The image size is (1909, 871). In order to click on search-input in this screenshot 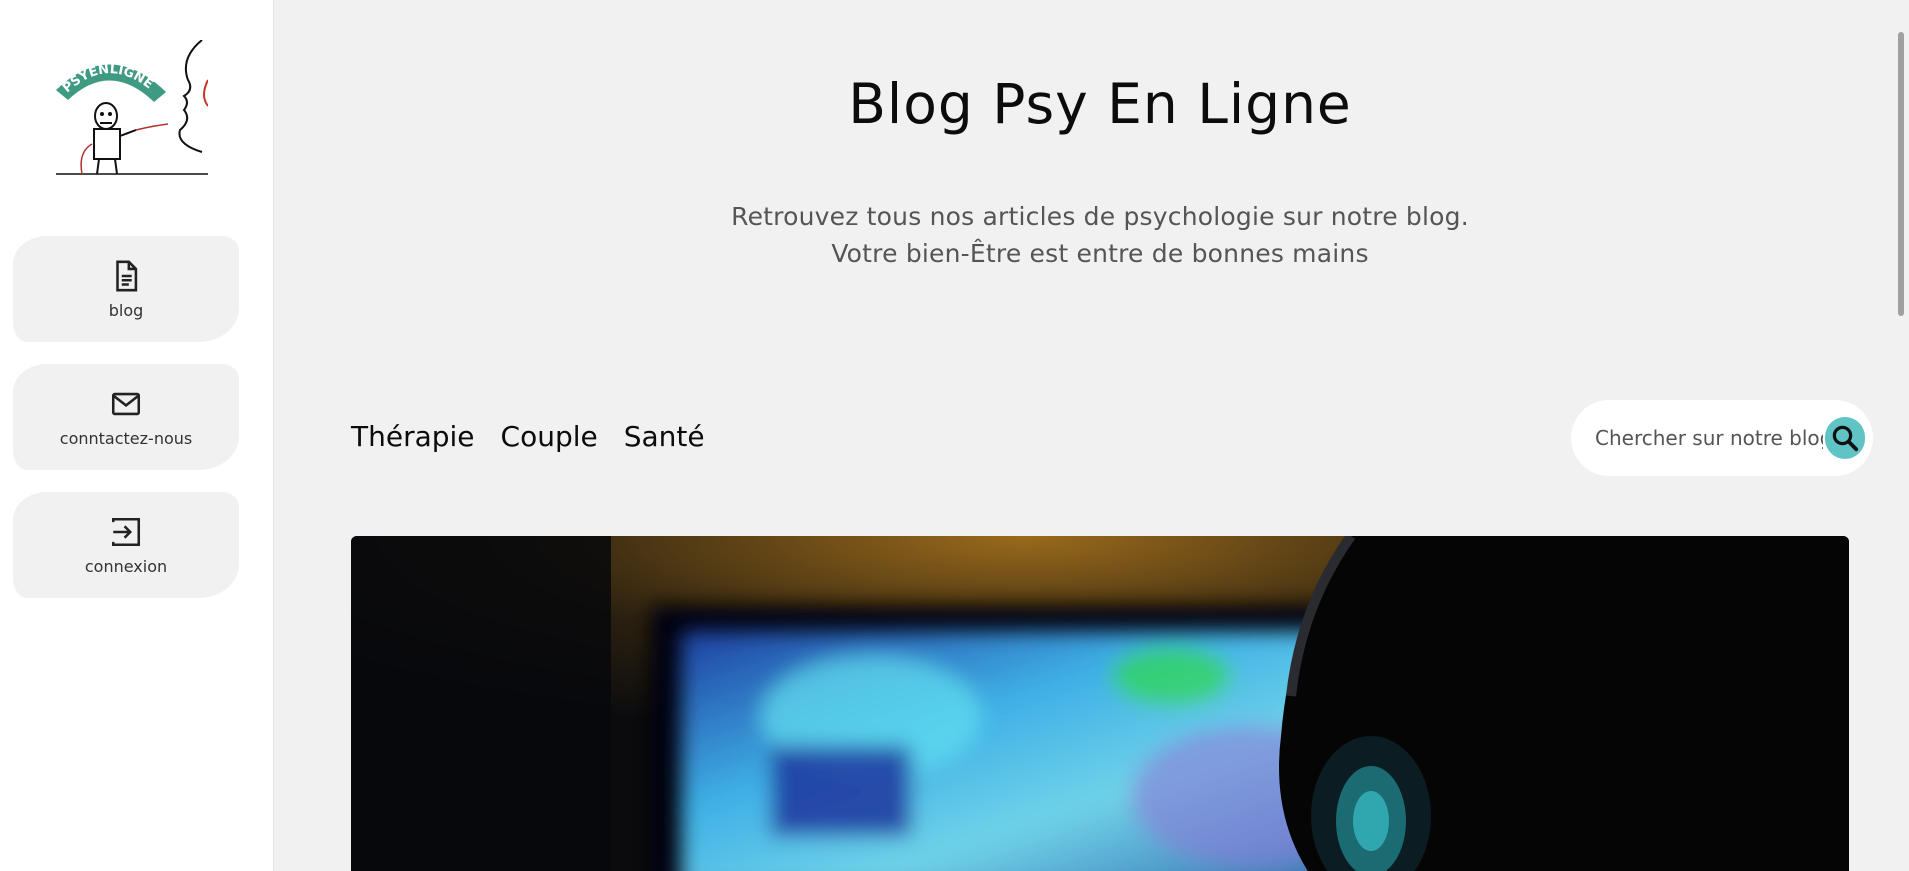, I will do `click(1709, 438)`.